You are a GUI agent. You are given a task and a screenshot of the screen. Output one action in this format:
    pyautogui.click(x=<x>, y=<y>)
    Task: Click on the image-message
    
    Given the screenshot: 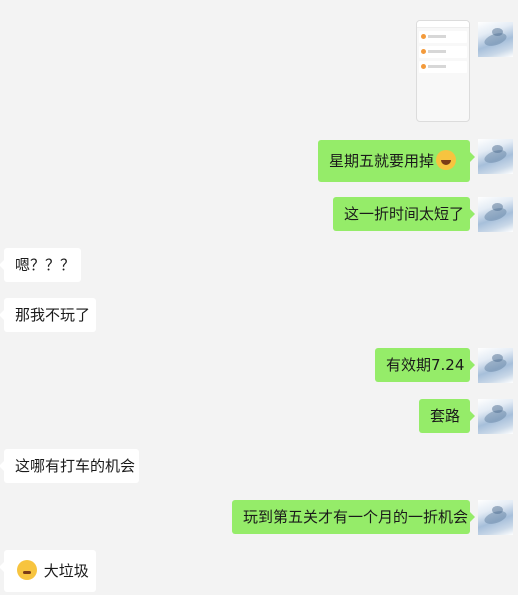 What is the action you would take?
    pyautogui.click(x=443, y=71)
    